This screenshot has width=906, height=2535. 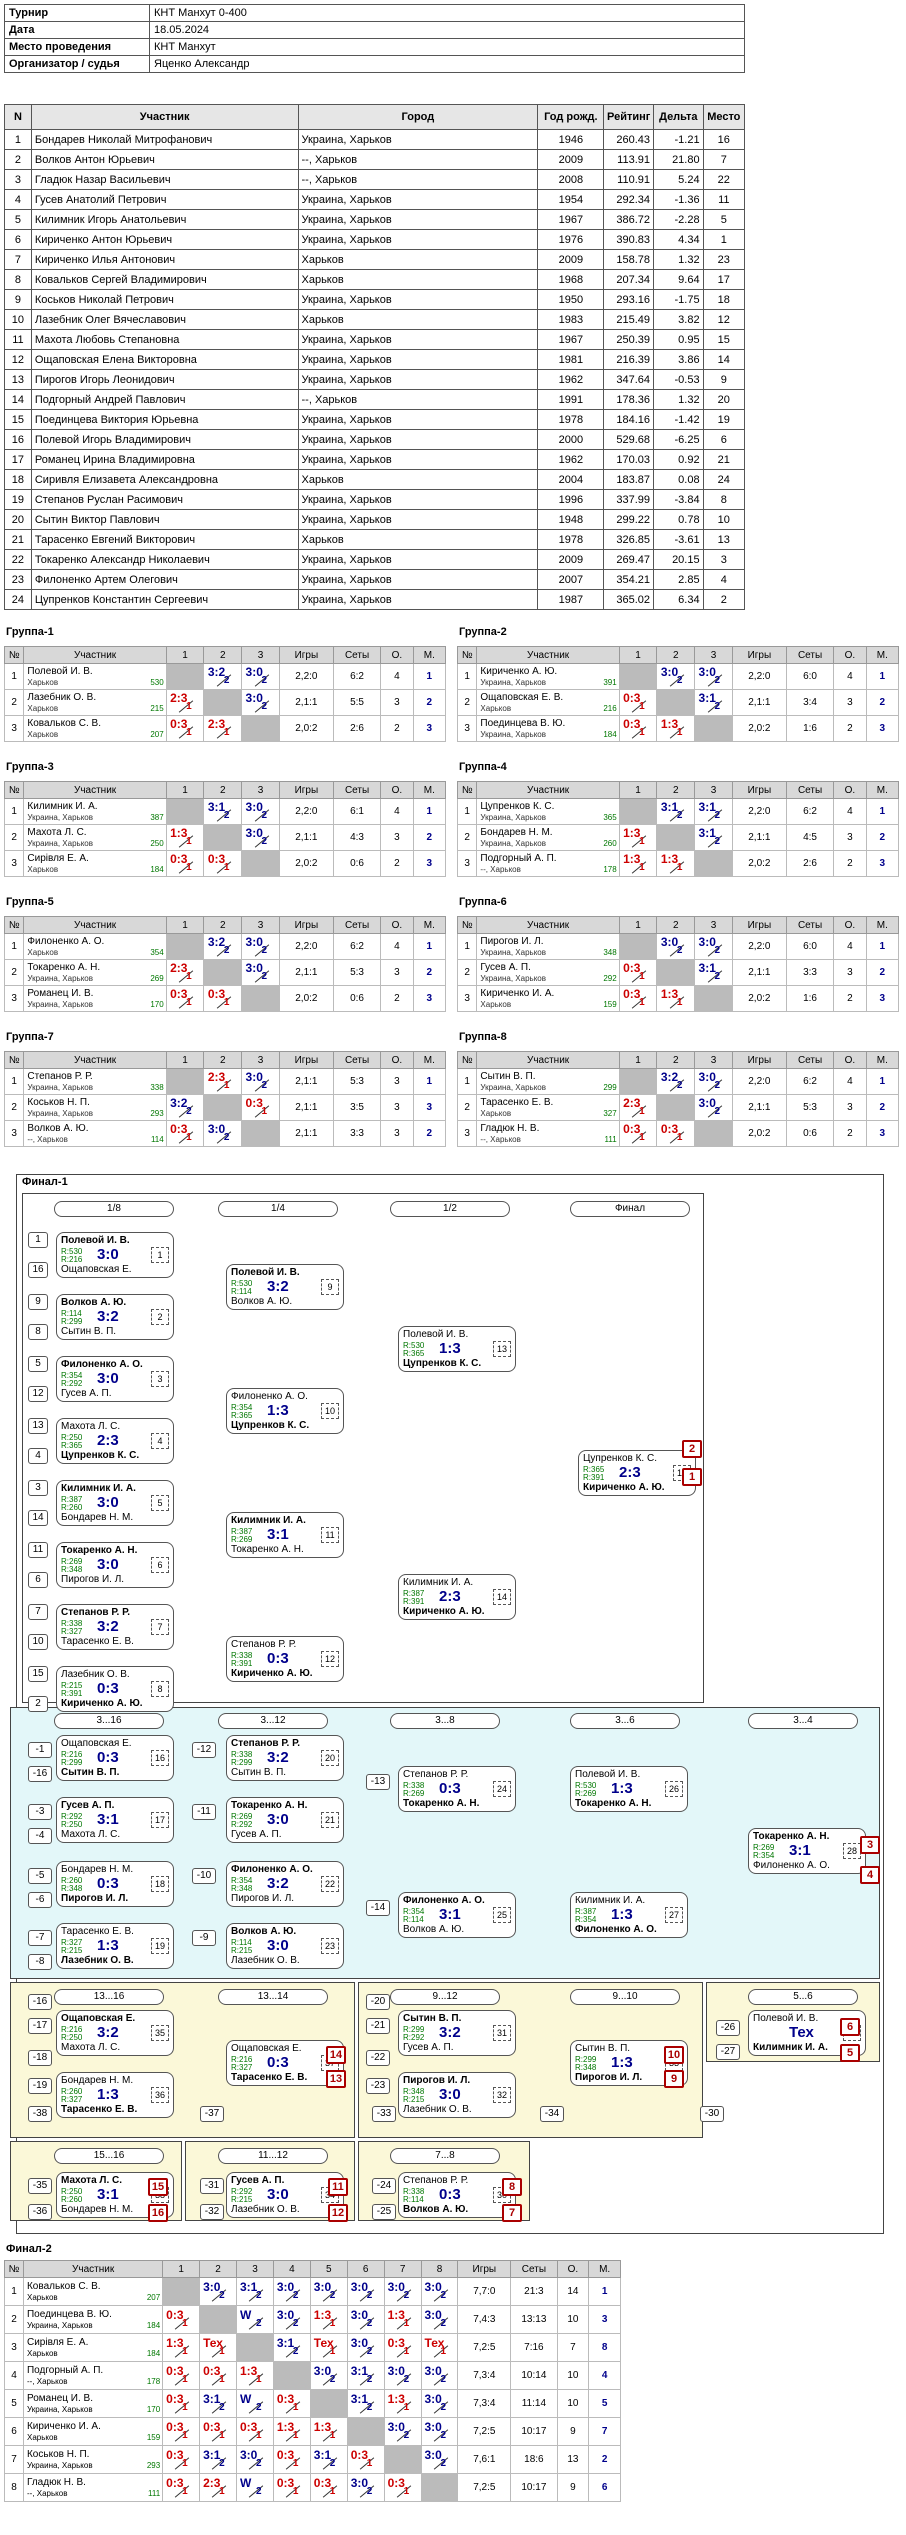 I want to click on match-score: 0:3, so click(x=108, y=1883).